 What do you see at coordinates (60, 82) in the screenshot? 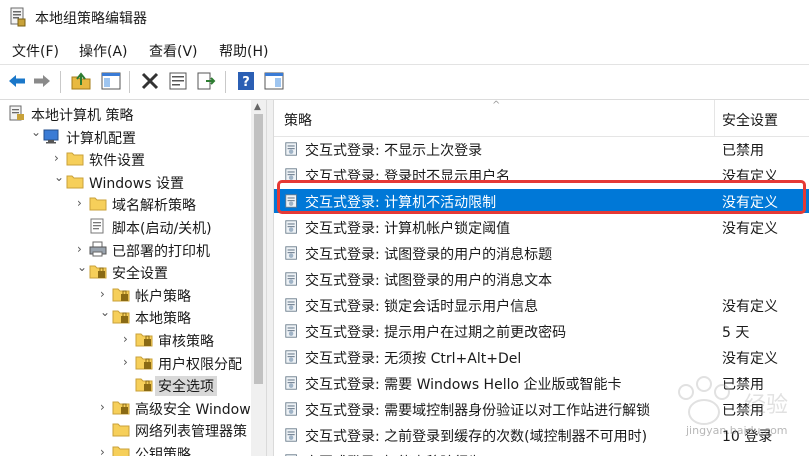
I see `toolbar-separator` at bounding box center [60, 82].